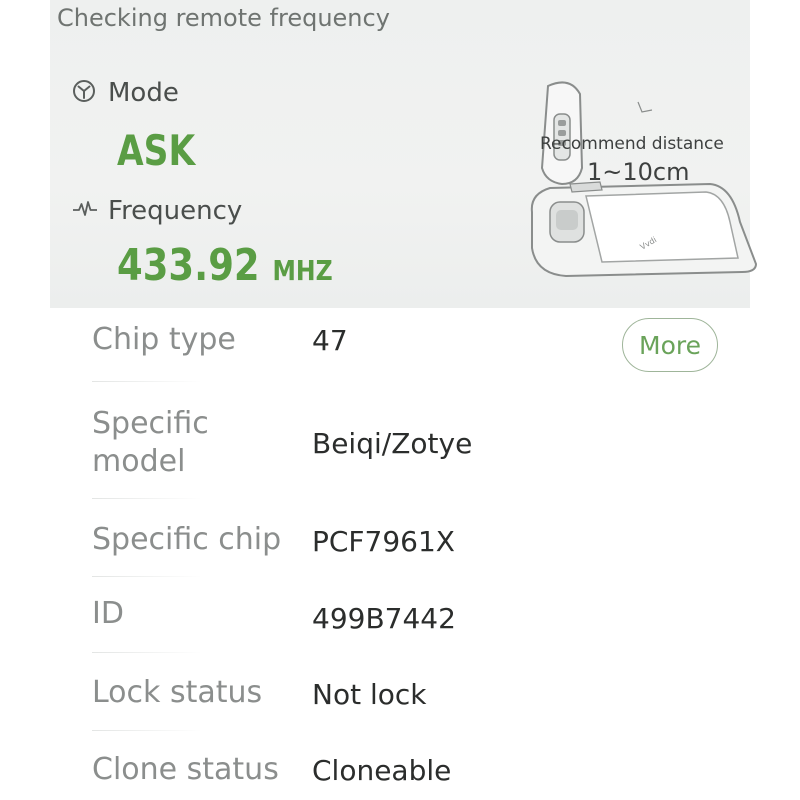  Describe the element at coordinates (188, 265) in the screenshot. I see `frequency-value: 433.92` at that location.